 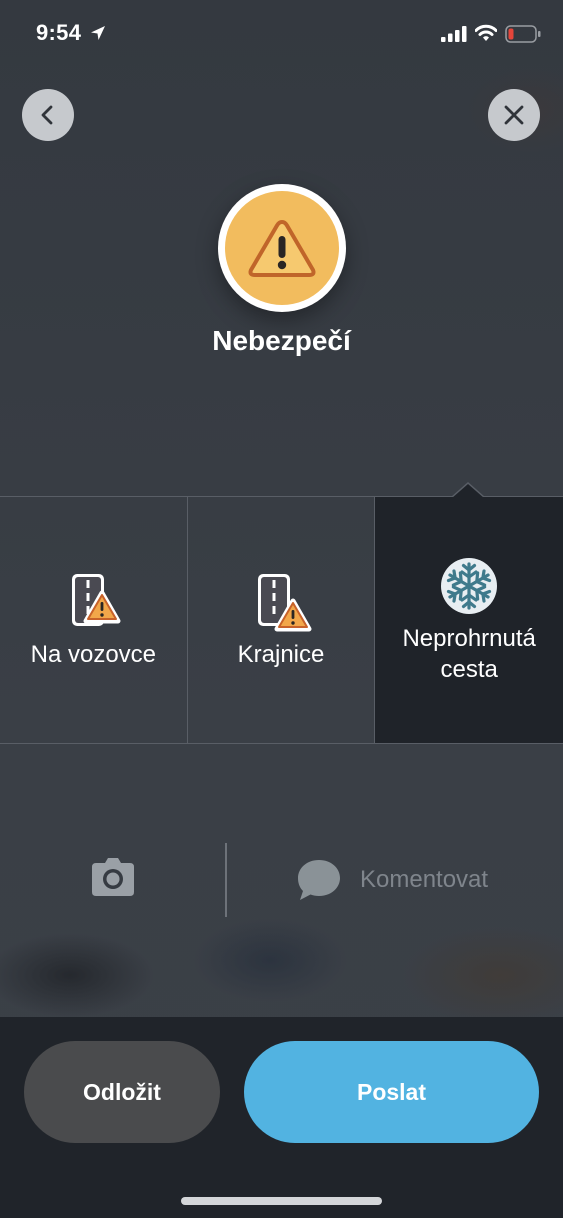 I want to click on chevron-left-icon, so click(x=47, y=115).